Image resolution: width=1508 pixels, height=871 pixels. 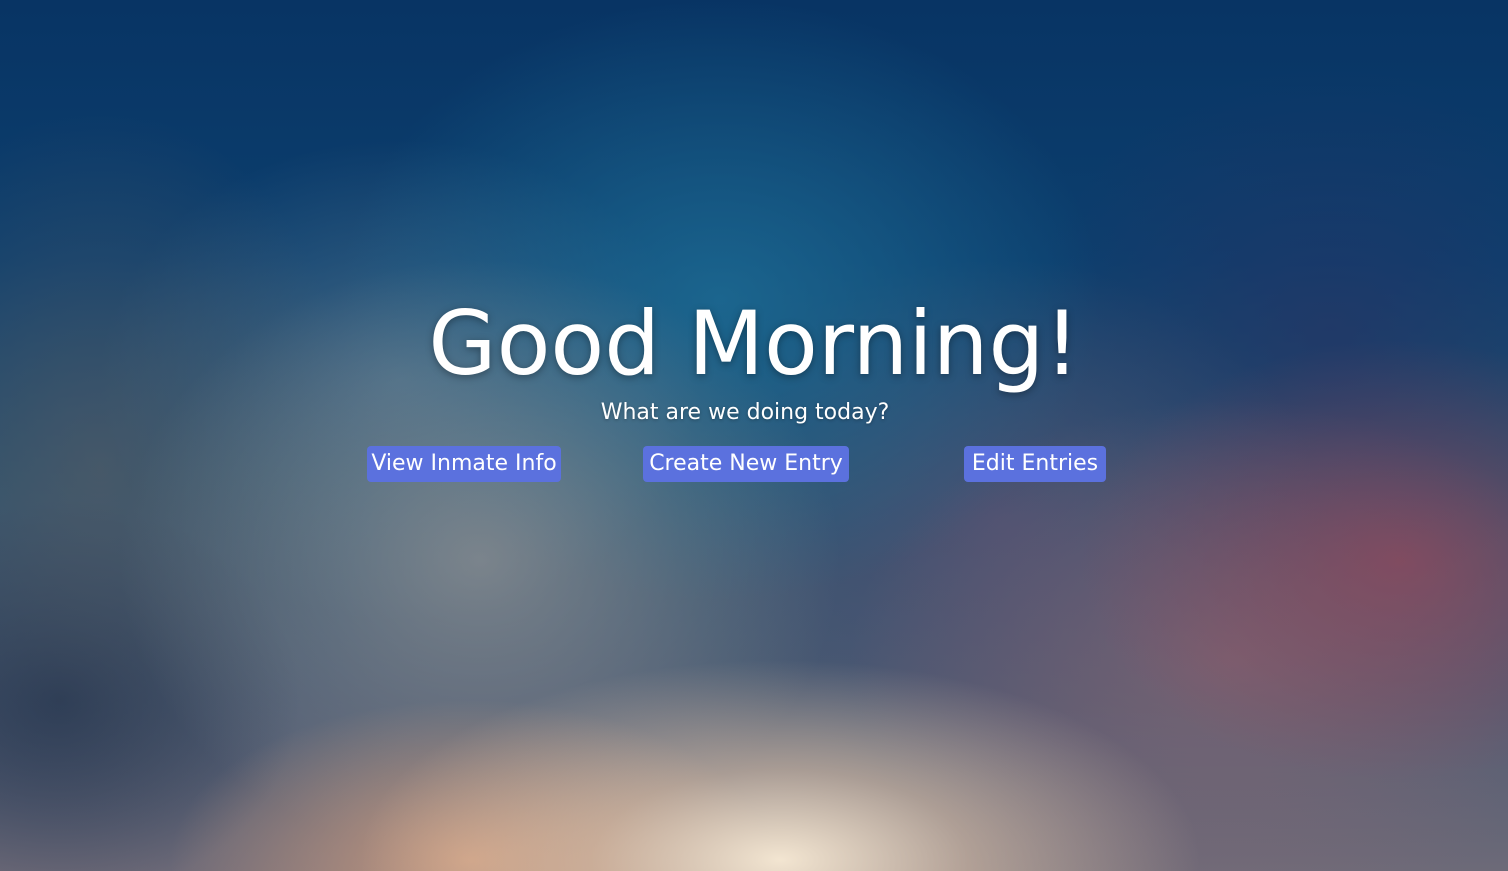 I want to click on greeting-subtitle: What are we doing today?, so click(x=745, y=412).